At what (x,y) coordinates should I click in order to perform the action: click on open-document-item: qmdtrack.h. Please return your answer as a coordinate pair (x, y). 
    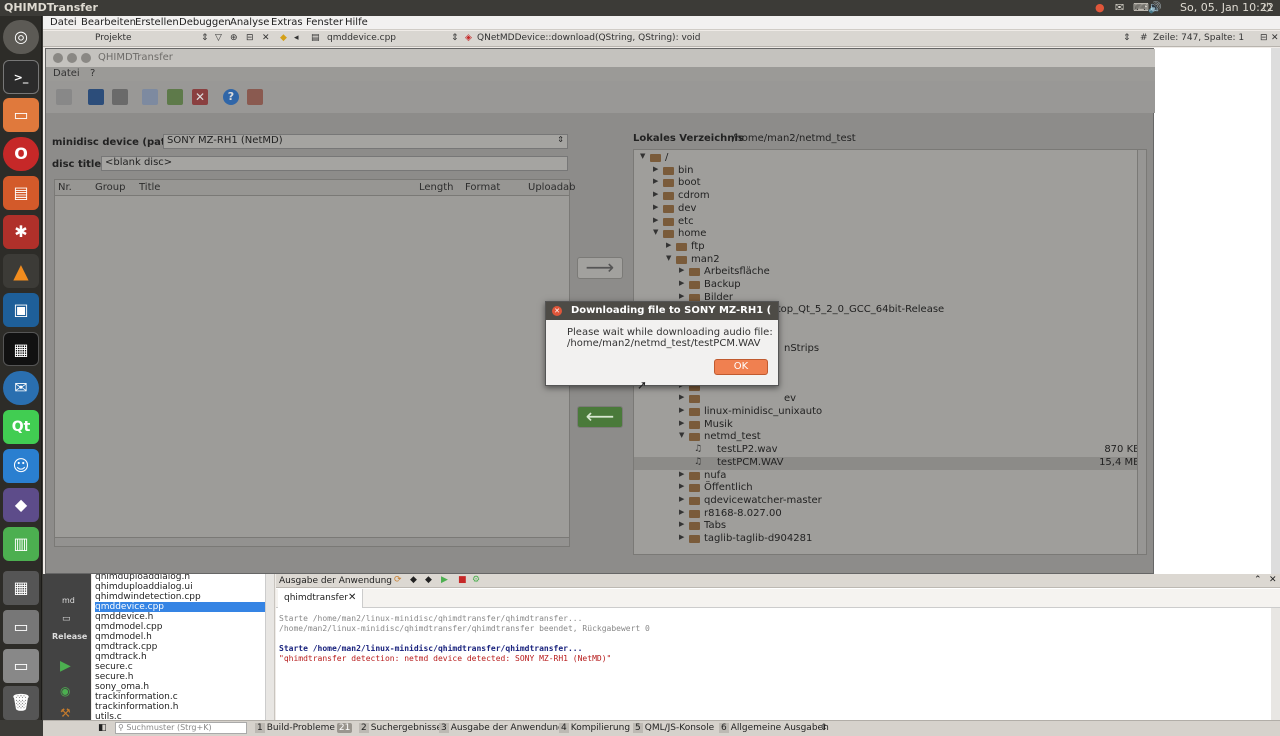
    Looking at the image, I should click on (180, 657).